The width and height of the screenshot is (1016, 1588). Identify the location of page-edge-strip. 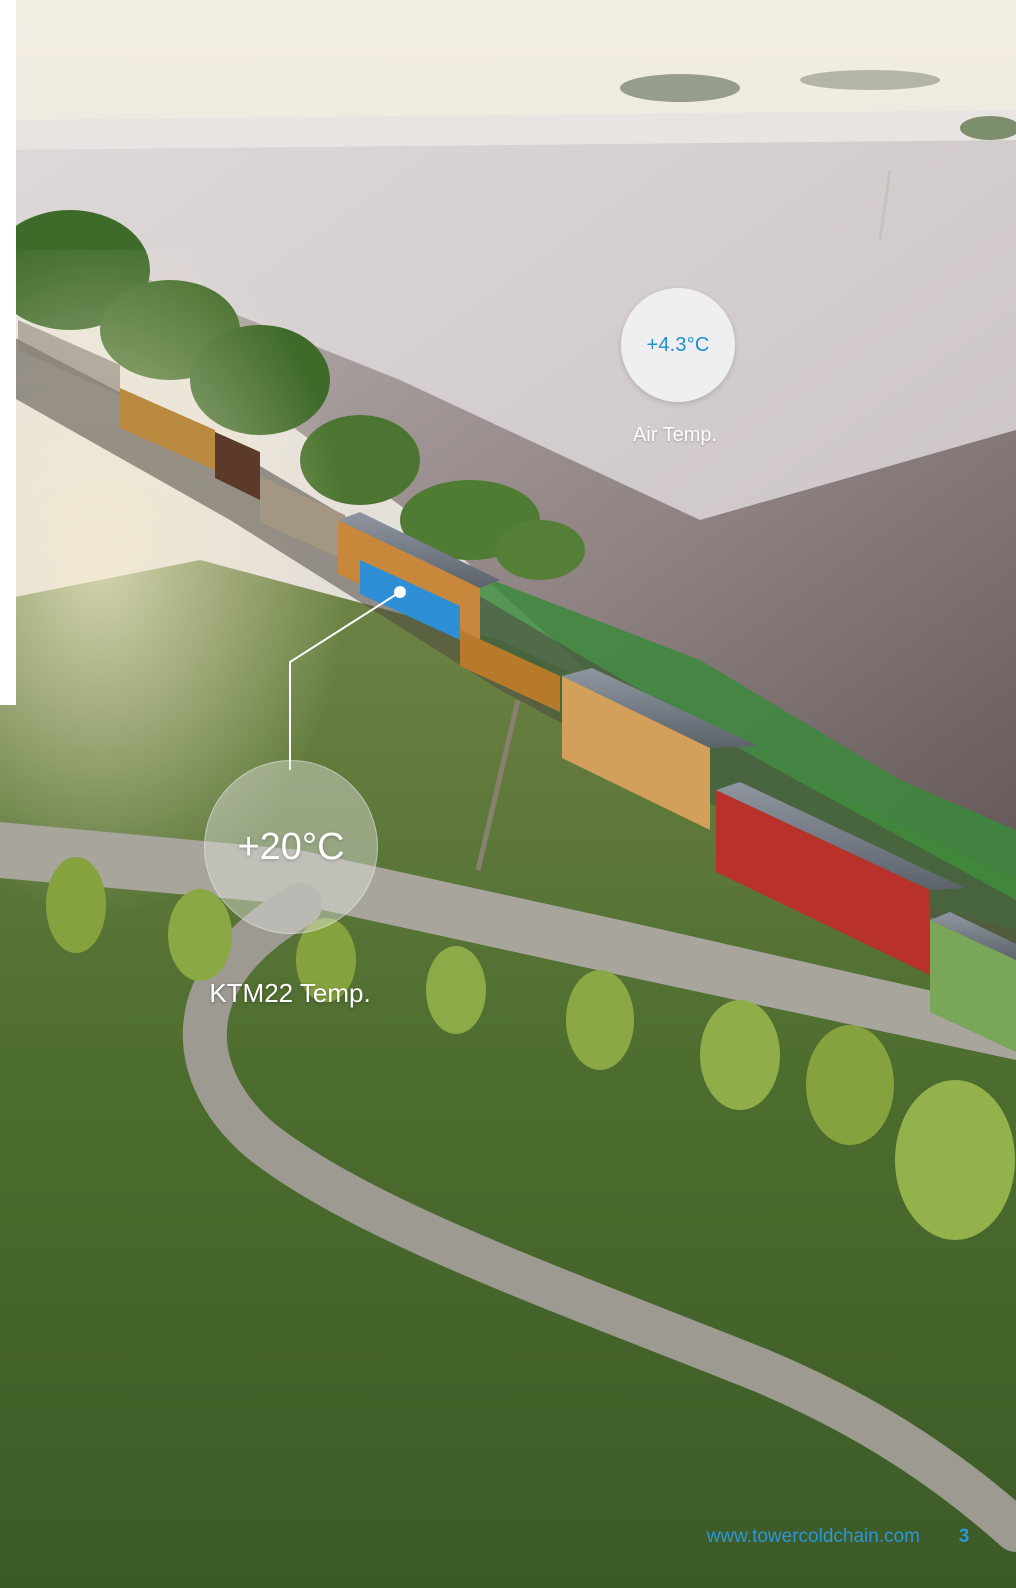
(8, 352).